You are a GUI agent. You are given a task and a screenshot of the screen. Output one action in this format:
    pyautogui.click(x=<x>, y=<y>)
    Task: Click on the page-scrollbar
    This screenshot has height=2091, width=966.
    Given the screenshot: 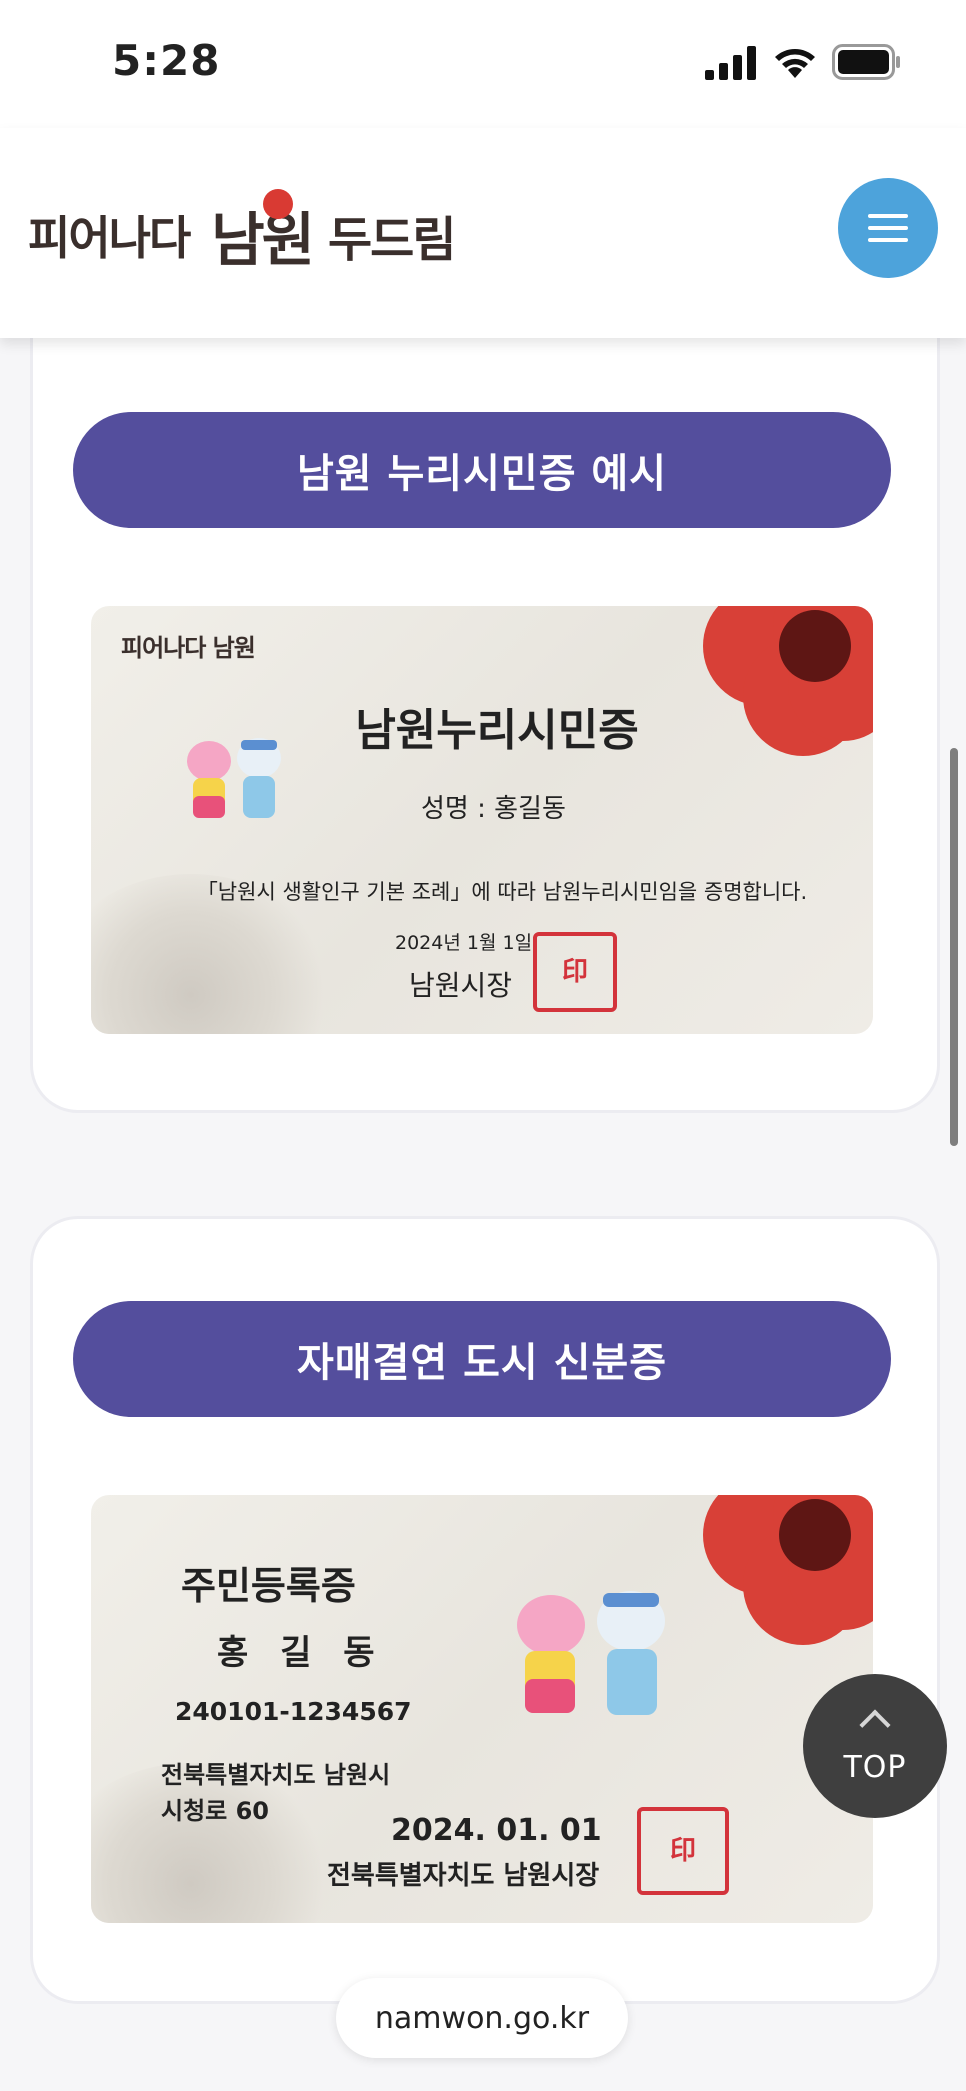 What is the action you would take?
    pyautogui.click(x=954, y=947)
    